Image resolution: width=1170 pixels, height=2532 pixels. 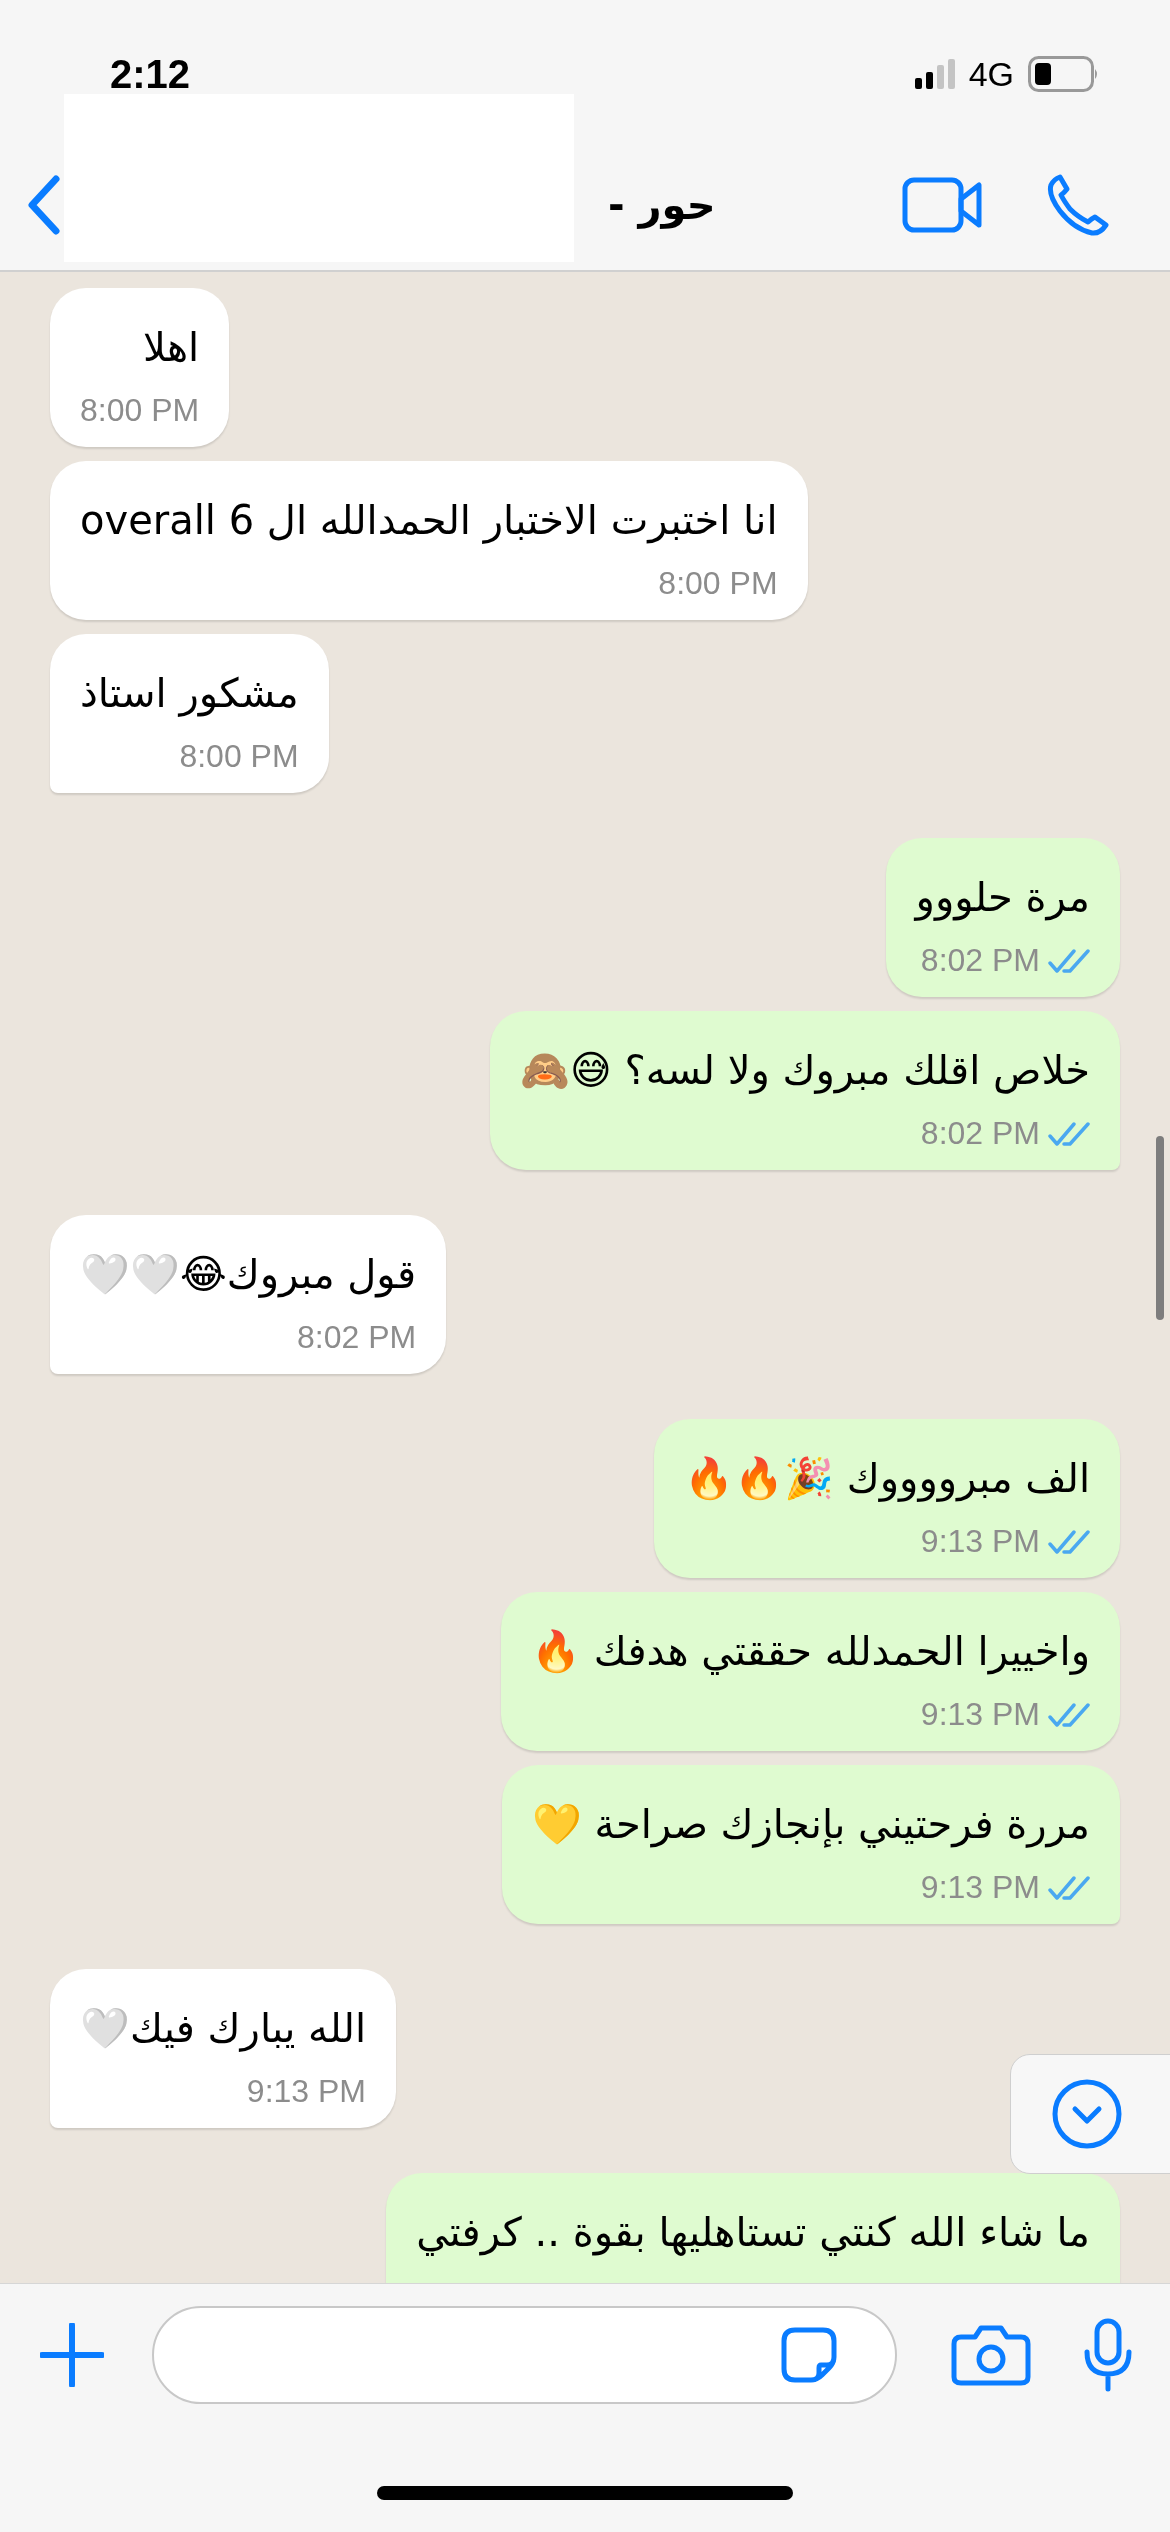 What do you see at coordinates (991, 2355) in the screenshot?
I see `camera-icon` at bounding box center [991, 2355].